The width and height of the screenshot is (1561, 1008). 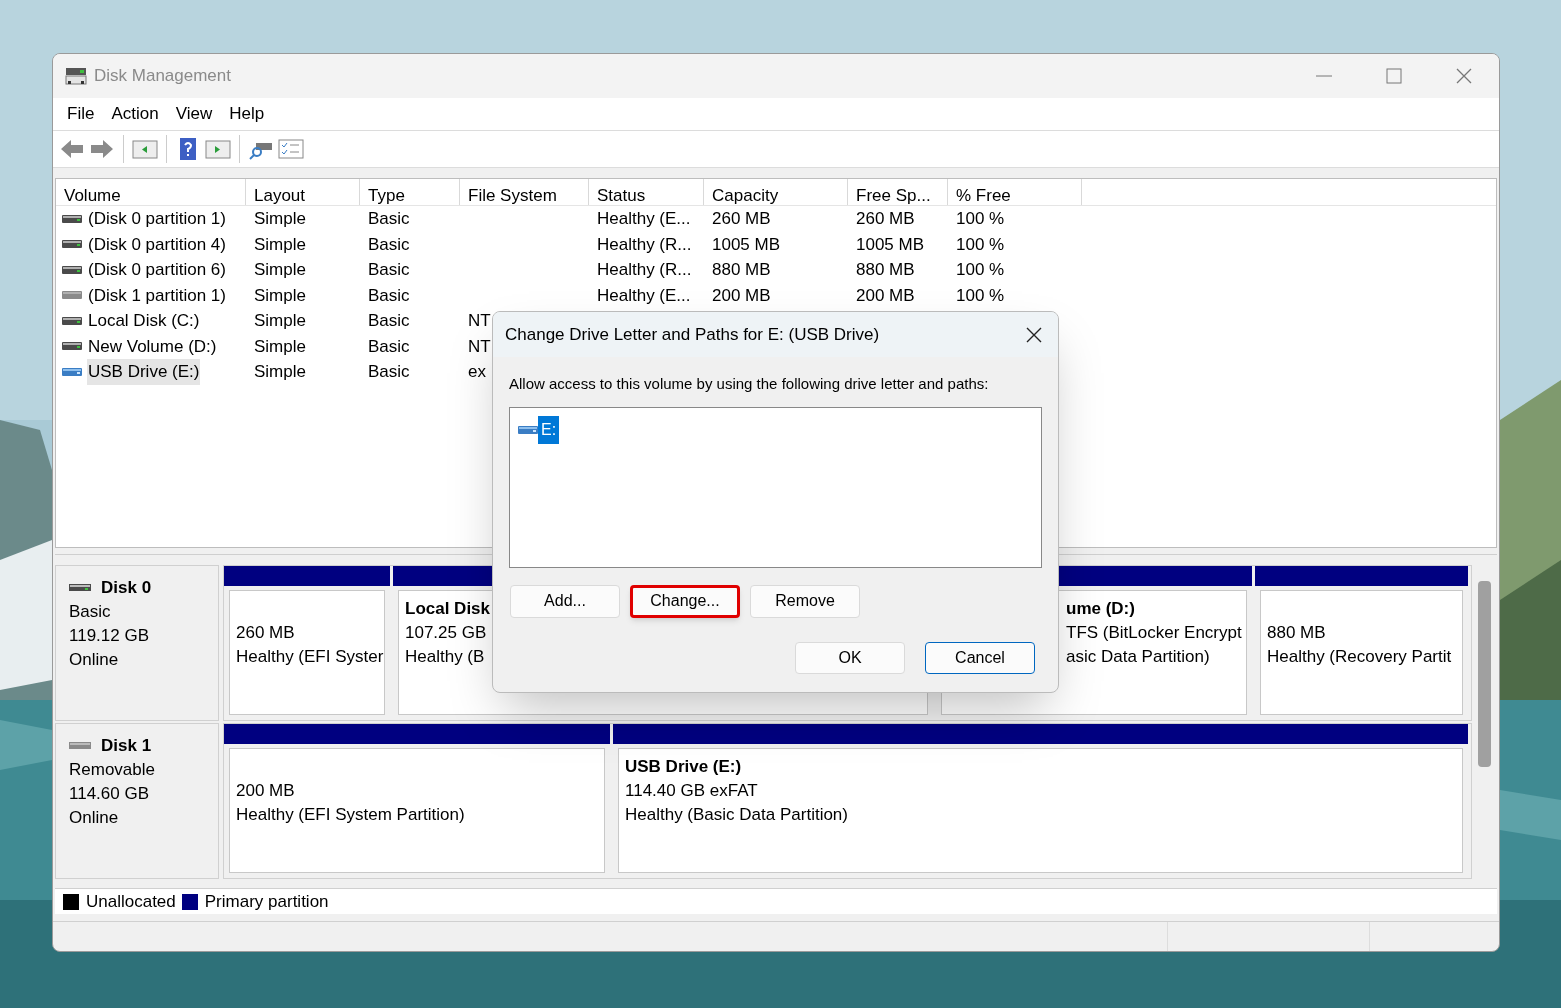 What do you see at coordinates (446, 633) in the screenshot?
I see `partition-info: 107.25 GB` at bounding box center [446, 633].